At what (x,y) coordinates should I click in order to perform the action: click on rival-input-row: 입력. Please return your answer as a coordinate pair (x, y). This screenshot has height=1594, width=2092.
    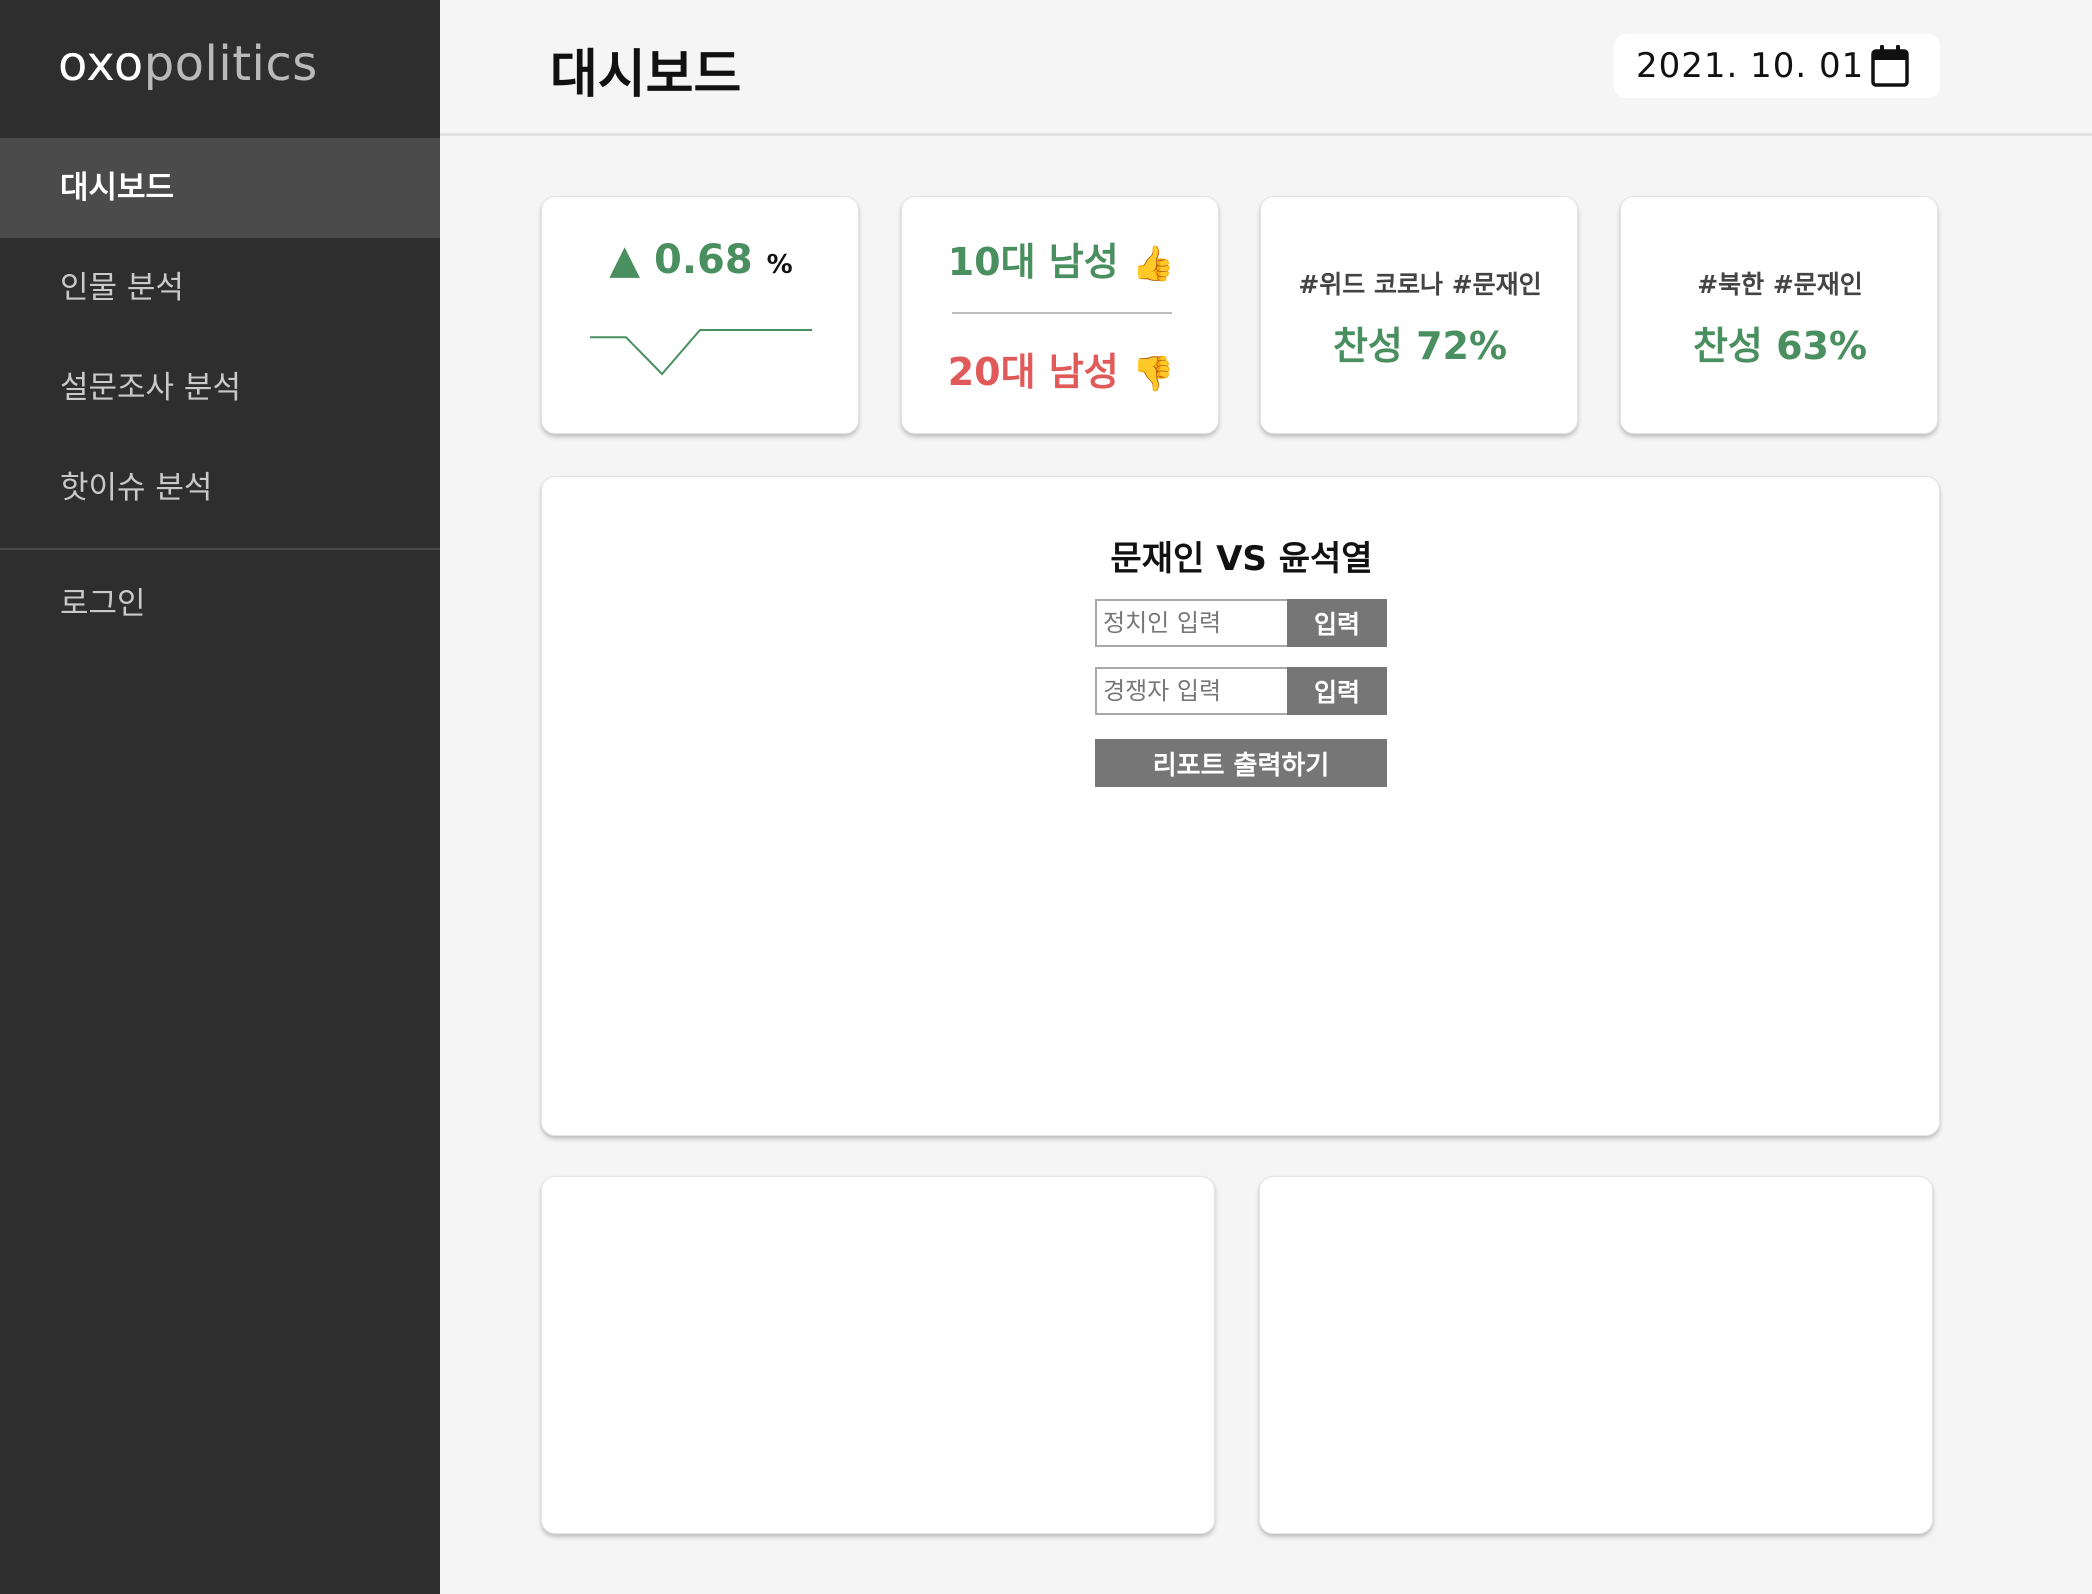
    Looking at the image, I should click on (1241, 691).